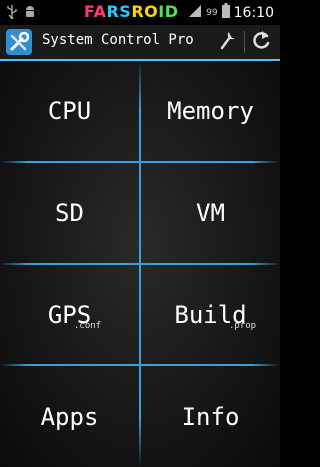 Image resolution: width=320 pixels, height=467 pixels. Describe the element at coordinates (131, 11) in the screenshot. I see `farsroid-logo: FARSROID` at that location.